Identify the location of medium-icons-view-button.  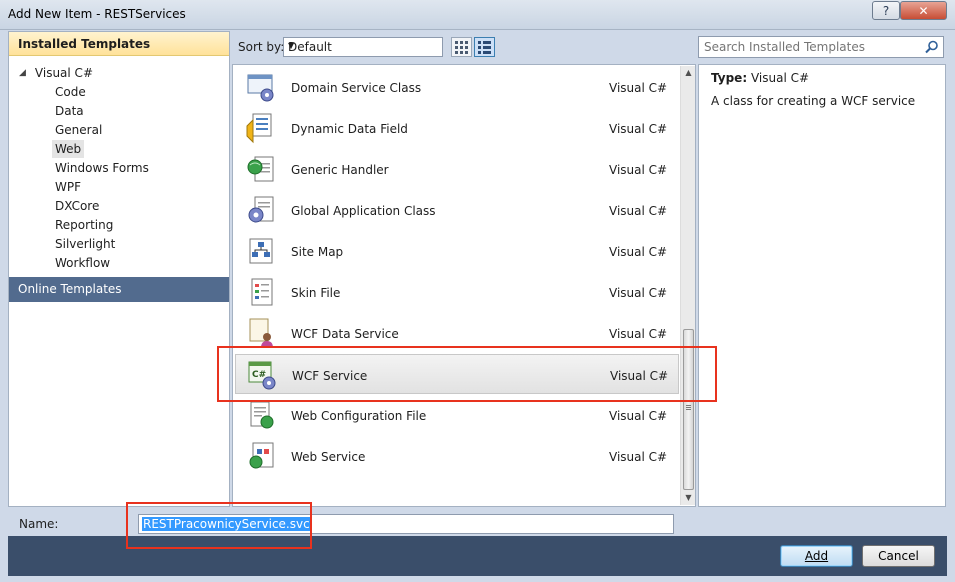
(484, 47).